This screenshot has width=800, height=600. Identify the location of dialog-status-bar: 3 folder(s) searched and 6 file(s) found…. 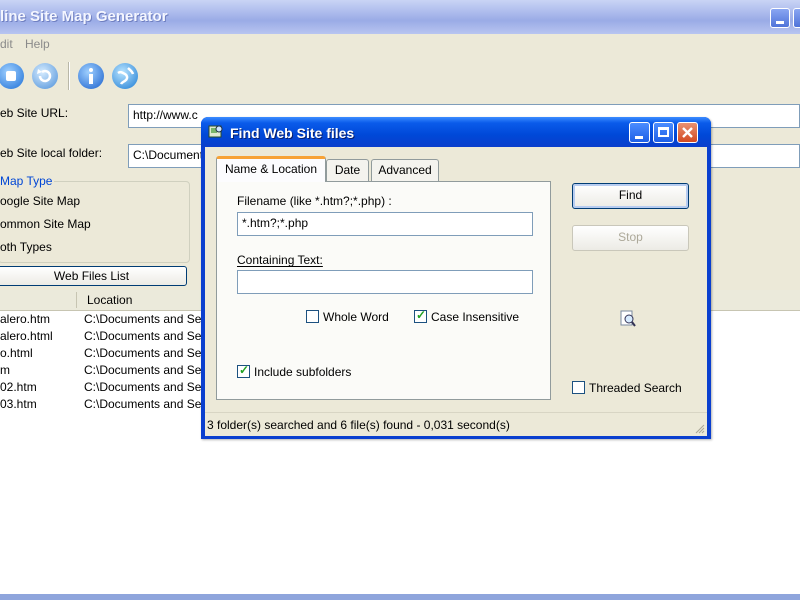
(456, 424).